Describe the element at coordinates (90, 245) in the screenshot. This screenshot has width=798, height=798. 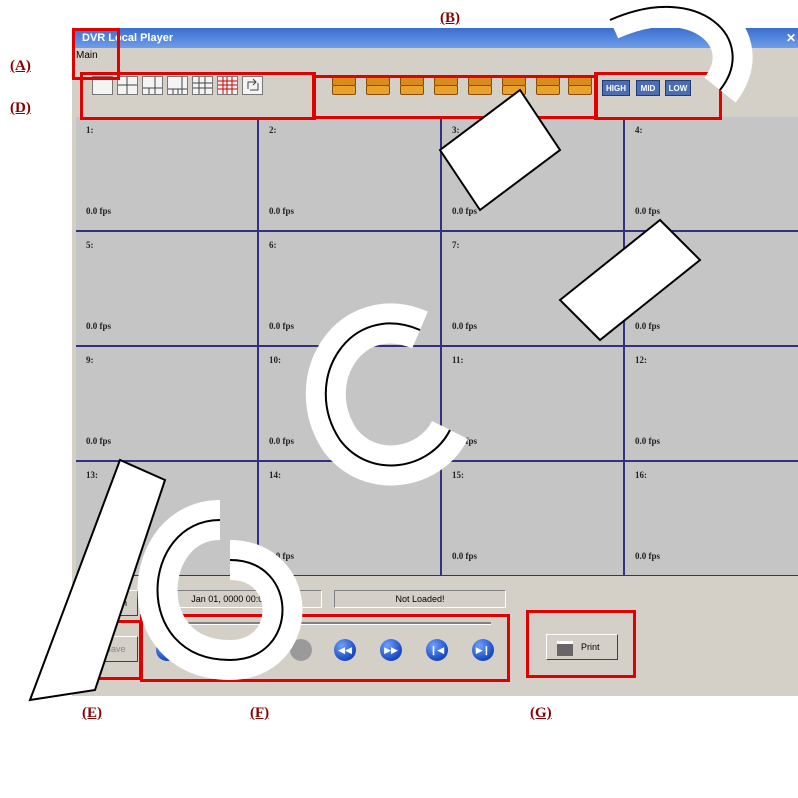
I see `channel-number: 5:` at that location.